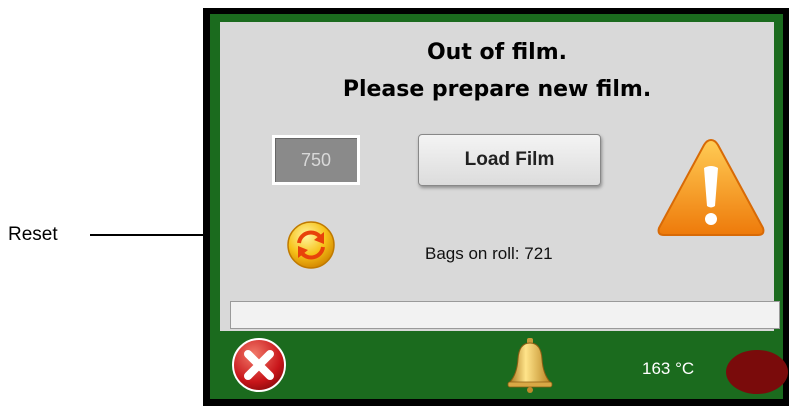  Describe the element at coordinates (259, 365) in the screenshot. I see `close-icon` at that location.